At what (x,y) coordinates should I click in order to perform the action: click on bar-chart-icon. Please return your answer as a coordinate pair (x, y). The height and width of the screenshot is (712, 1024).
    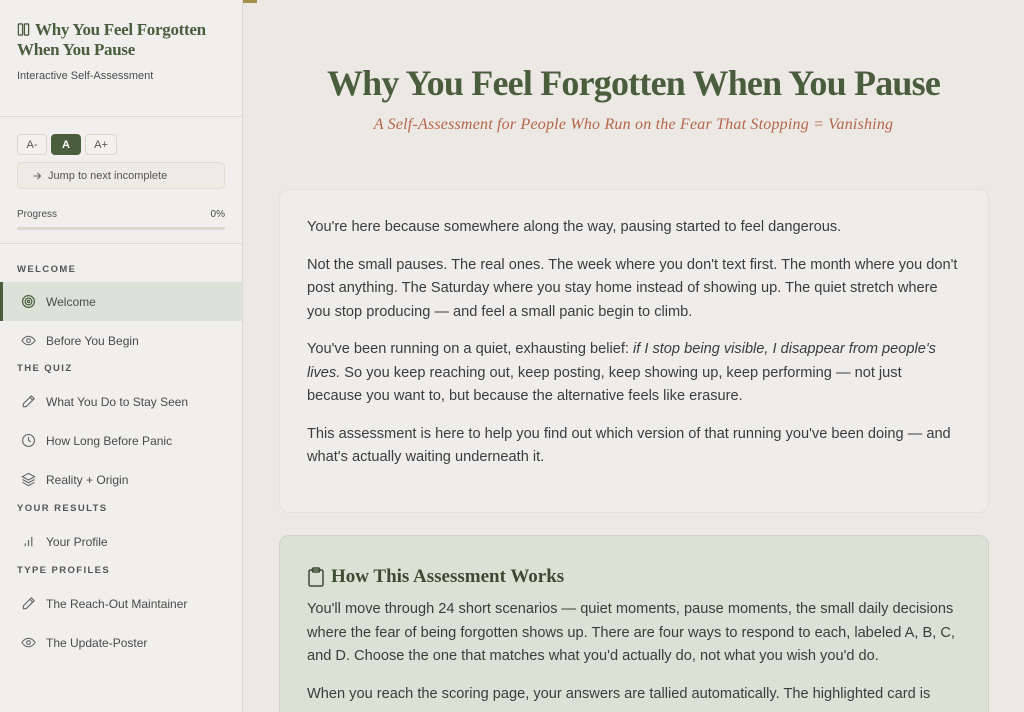
    Looking at the image, I should click on (28, 541).